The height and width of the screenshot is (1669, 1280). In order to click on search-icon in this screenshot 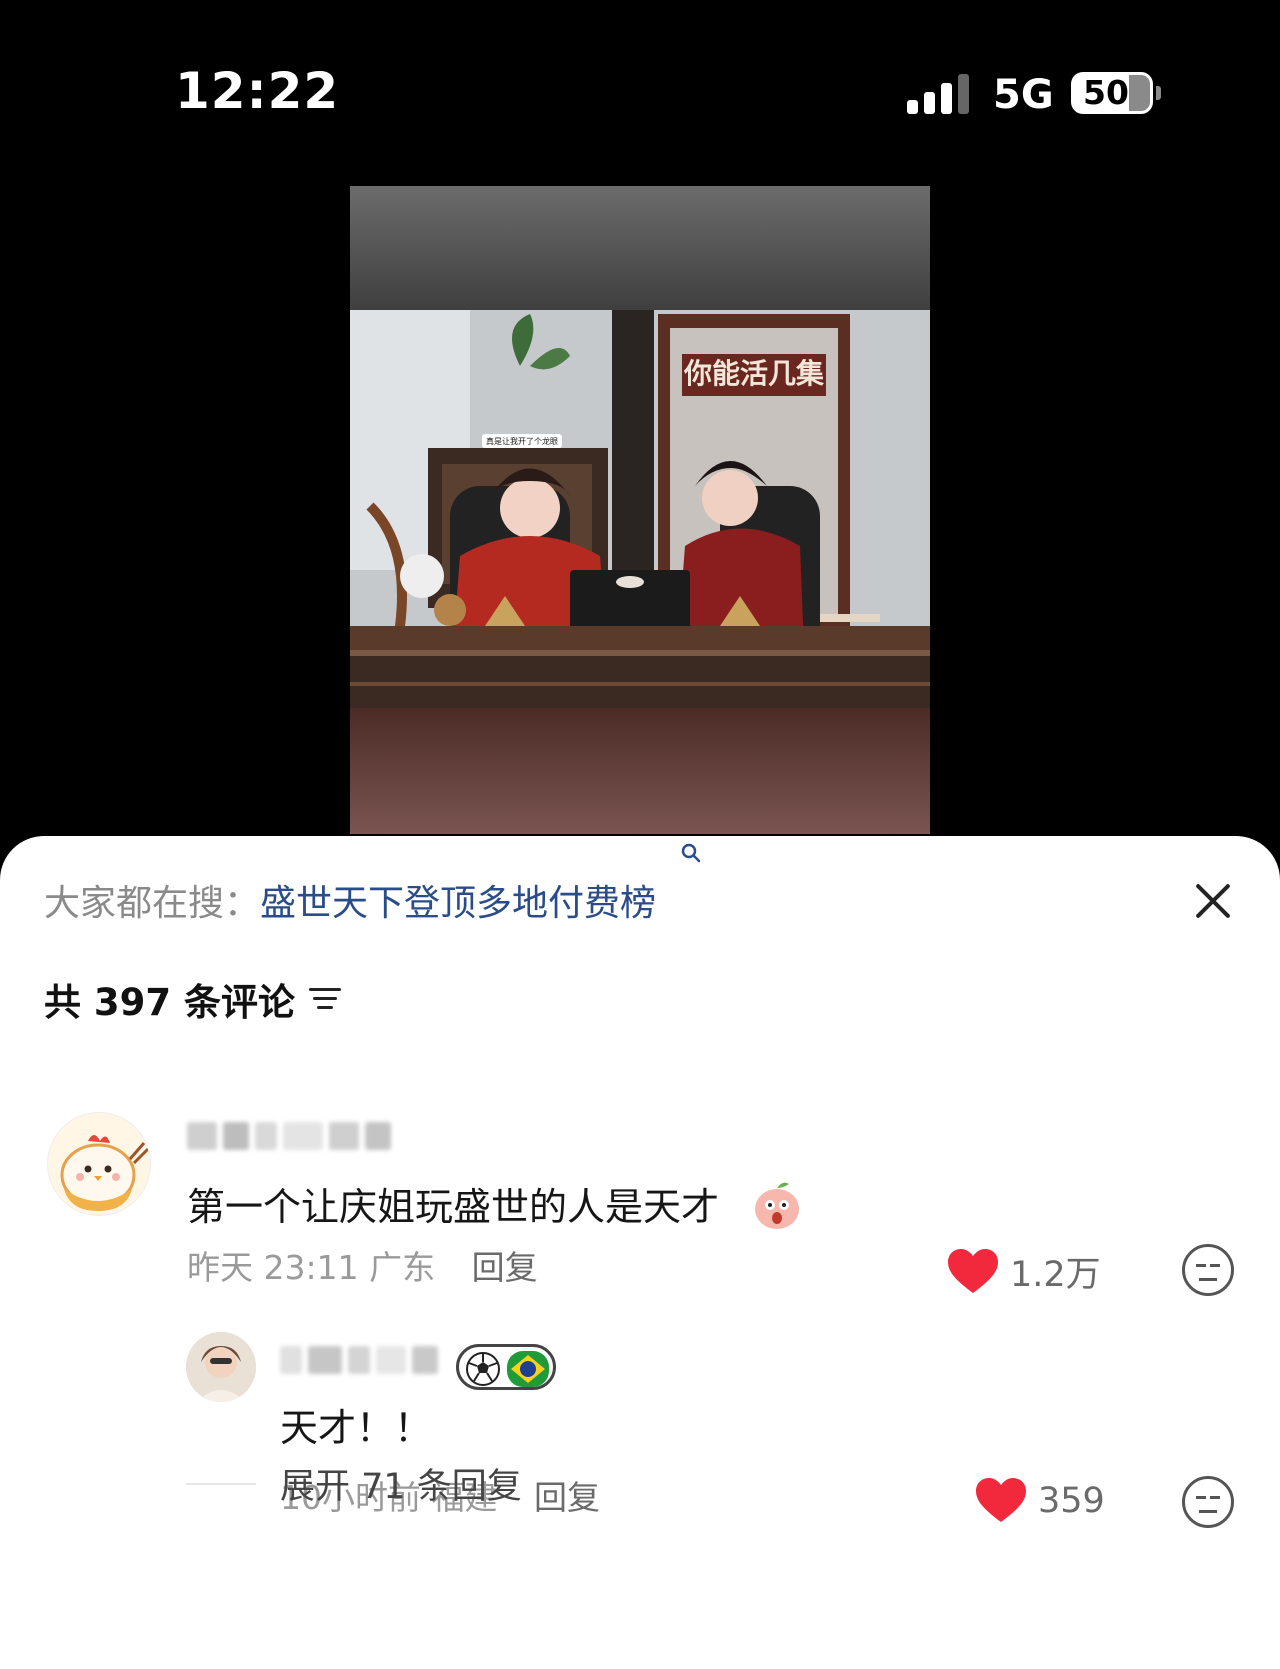, I will do `click(691, 853)`.